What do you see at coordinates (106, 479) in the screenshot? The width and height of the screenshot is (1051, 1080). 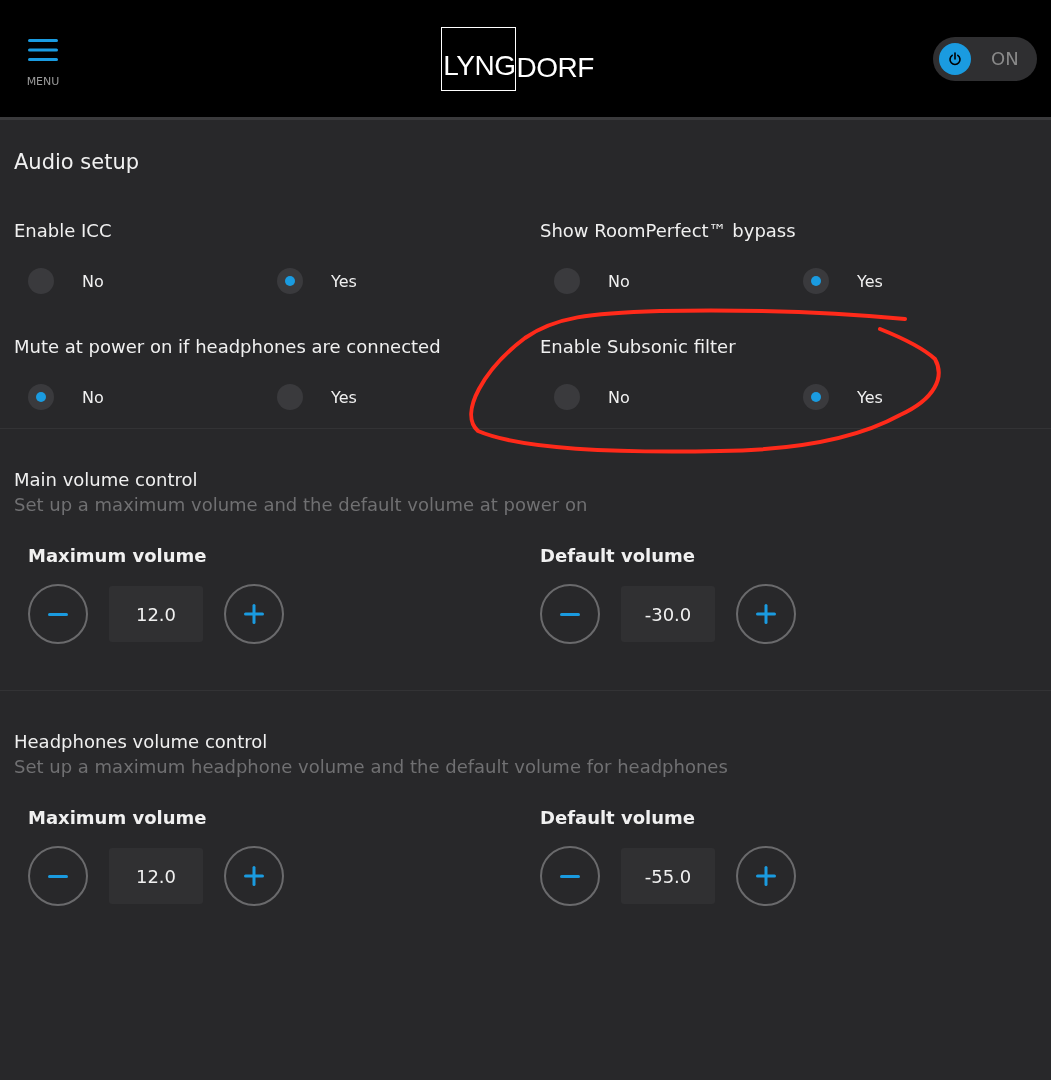 I see `section-title: Main volume control` at bounding box center [106, 479].